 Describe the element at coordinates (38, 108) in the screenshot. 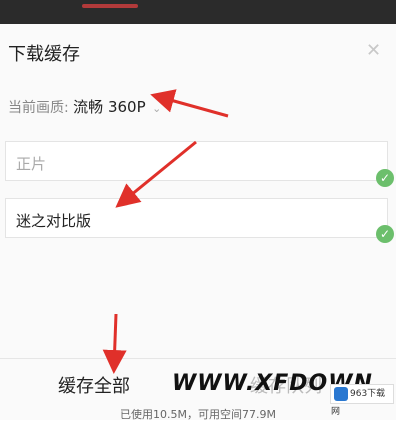

I see `quality-label: 当前画质:` at that location.